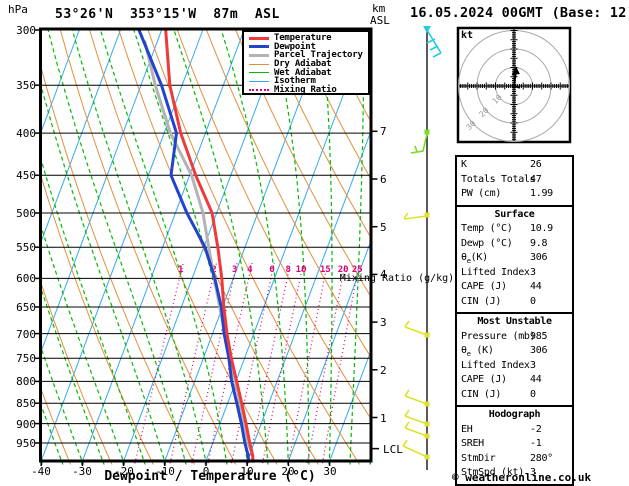  Describe the element at coordinates (26, 175) in the screenshot. I see `pressure-tick-label: 450` at that location.